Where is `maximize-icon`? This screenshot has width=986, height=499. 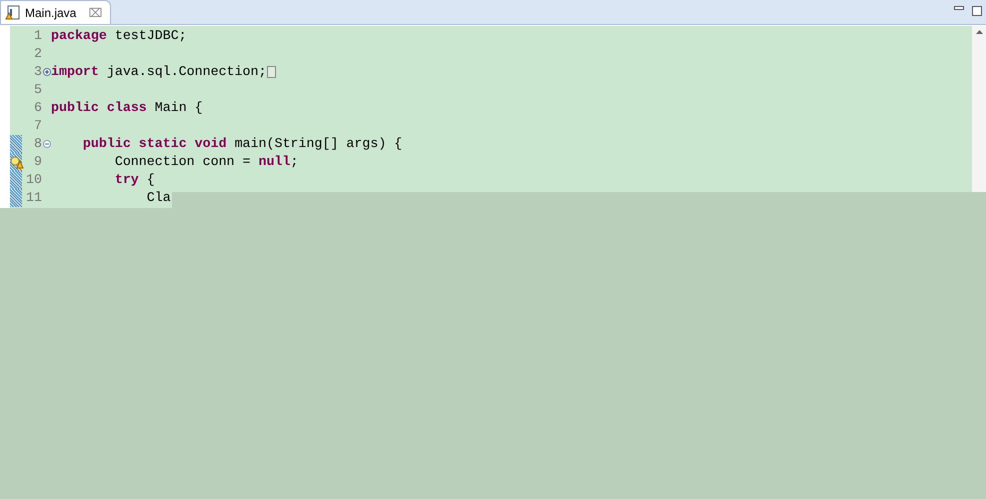
maximize-icon is located at coordinates (977, 11).